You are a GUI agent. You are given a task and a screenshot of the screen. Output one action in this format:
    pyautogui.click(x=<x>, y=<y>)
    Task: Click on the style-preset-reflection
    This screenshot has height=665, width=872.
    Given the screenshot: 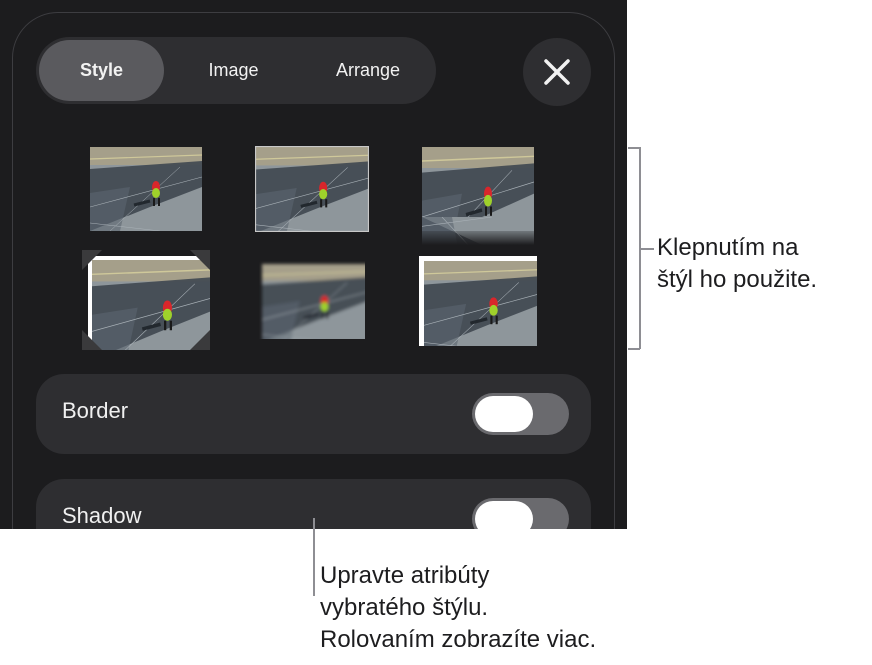 What is the action you would take?
    pyautogui.click(x=478, y=196)
    